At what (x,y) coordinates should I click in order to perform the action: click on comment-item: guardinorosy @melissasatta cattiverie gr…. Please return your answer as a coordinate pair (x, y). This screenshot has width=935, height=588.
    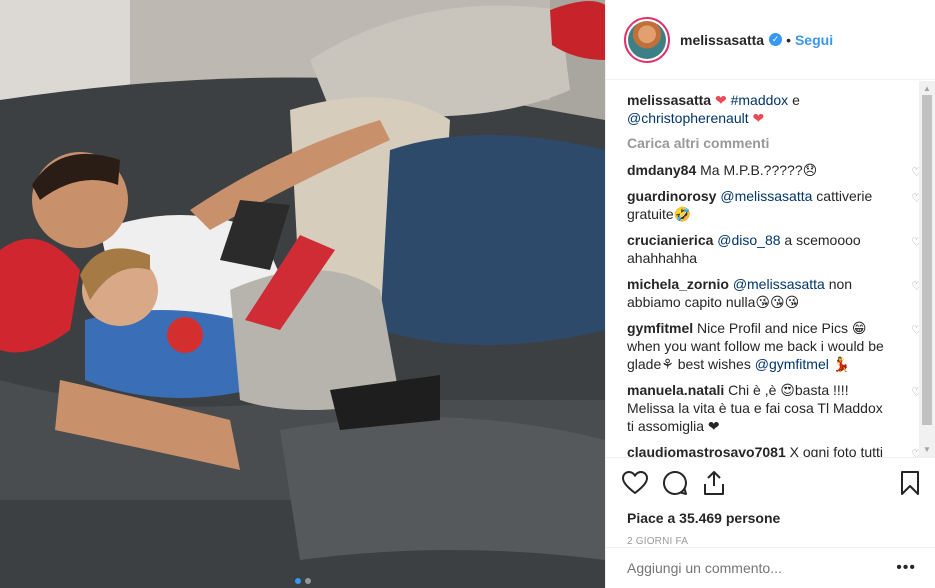
    Looking at the image, I should click on (774, 205).